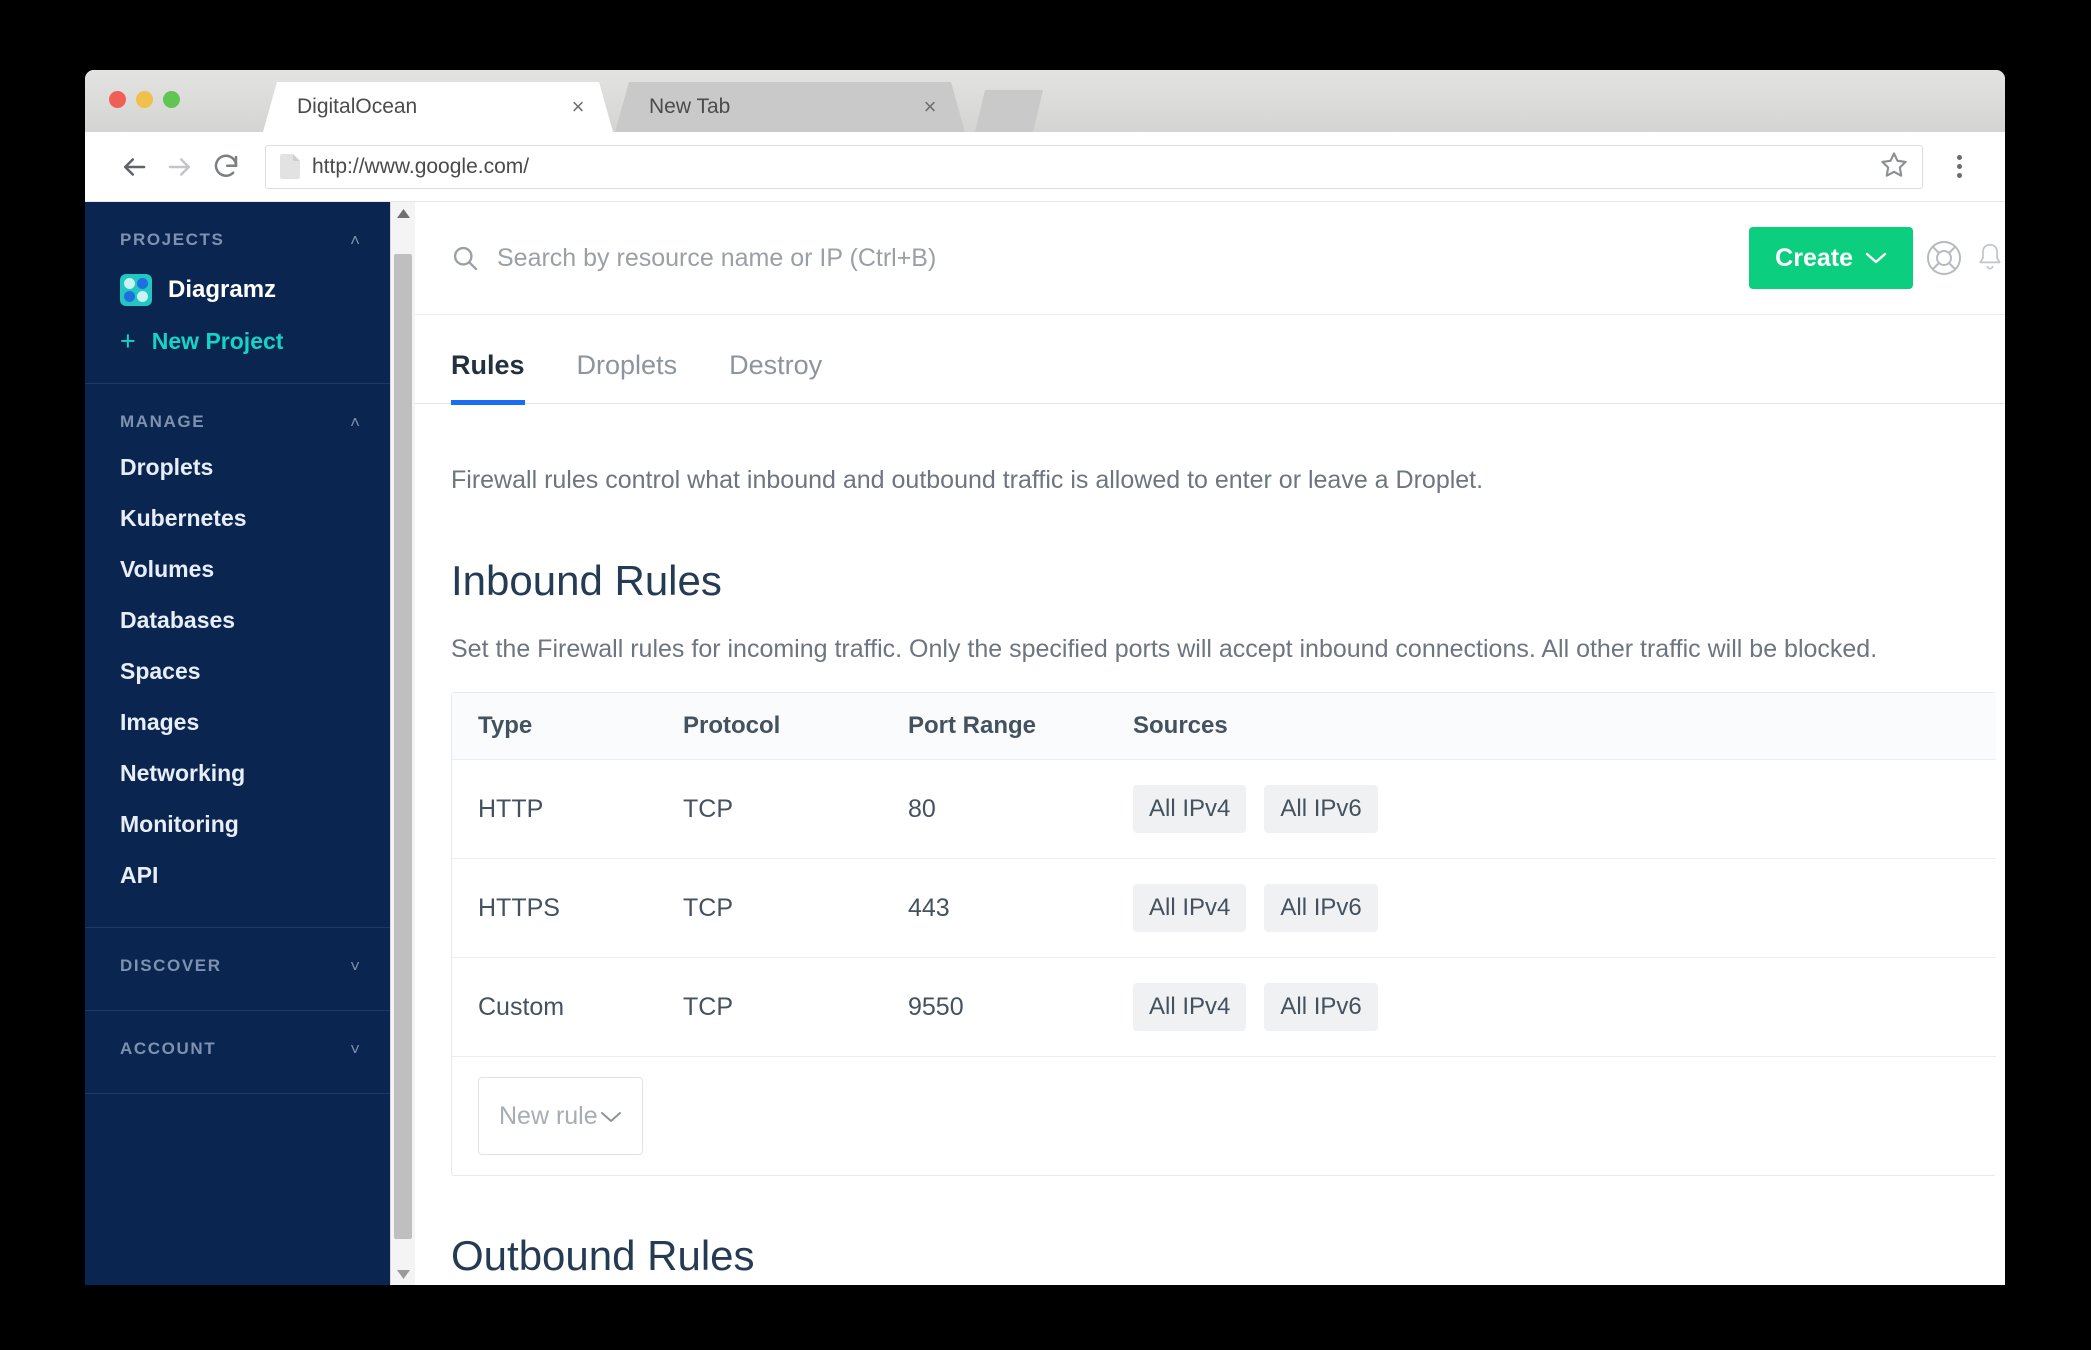 This screenshot has height=1350, width=2091. I want to click on table-row: HTTPS TCP 443 All IPv4 All IPv6, so click(1224, 908).